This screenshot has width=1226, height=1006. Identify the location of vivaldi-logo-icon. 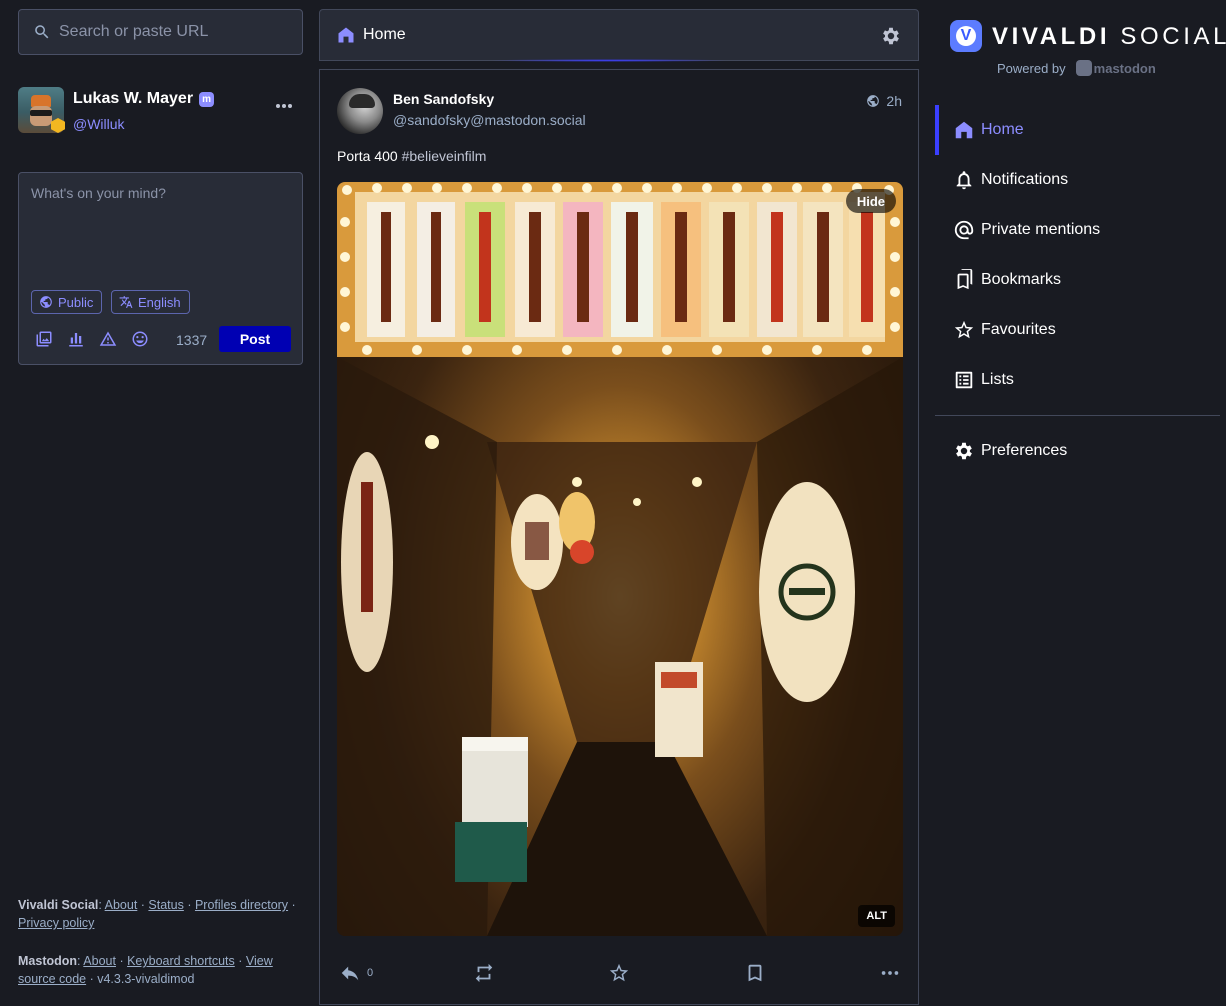
(966, 36).